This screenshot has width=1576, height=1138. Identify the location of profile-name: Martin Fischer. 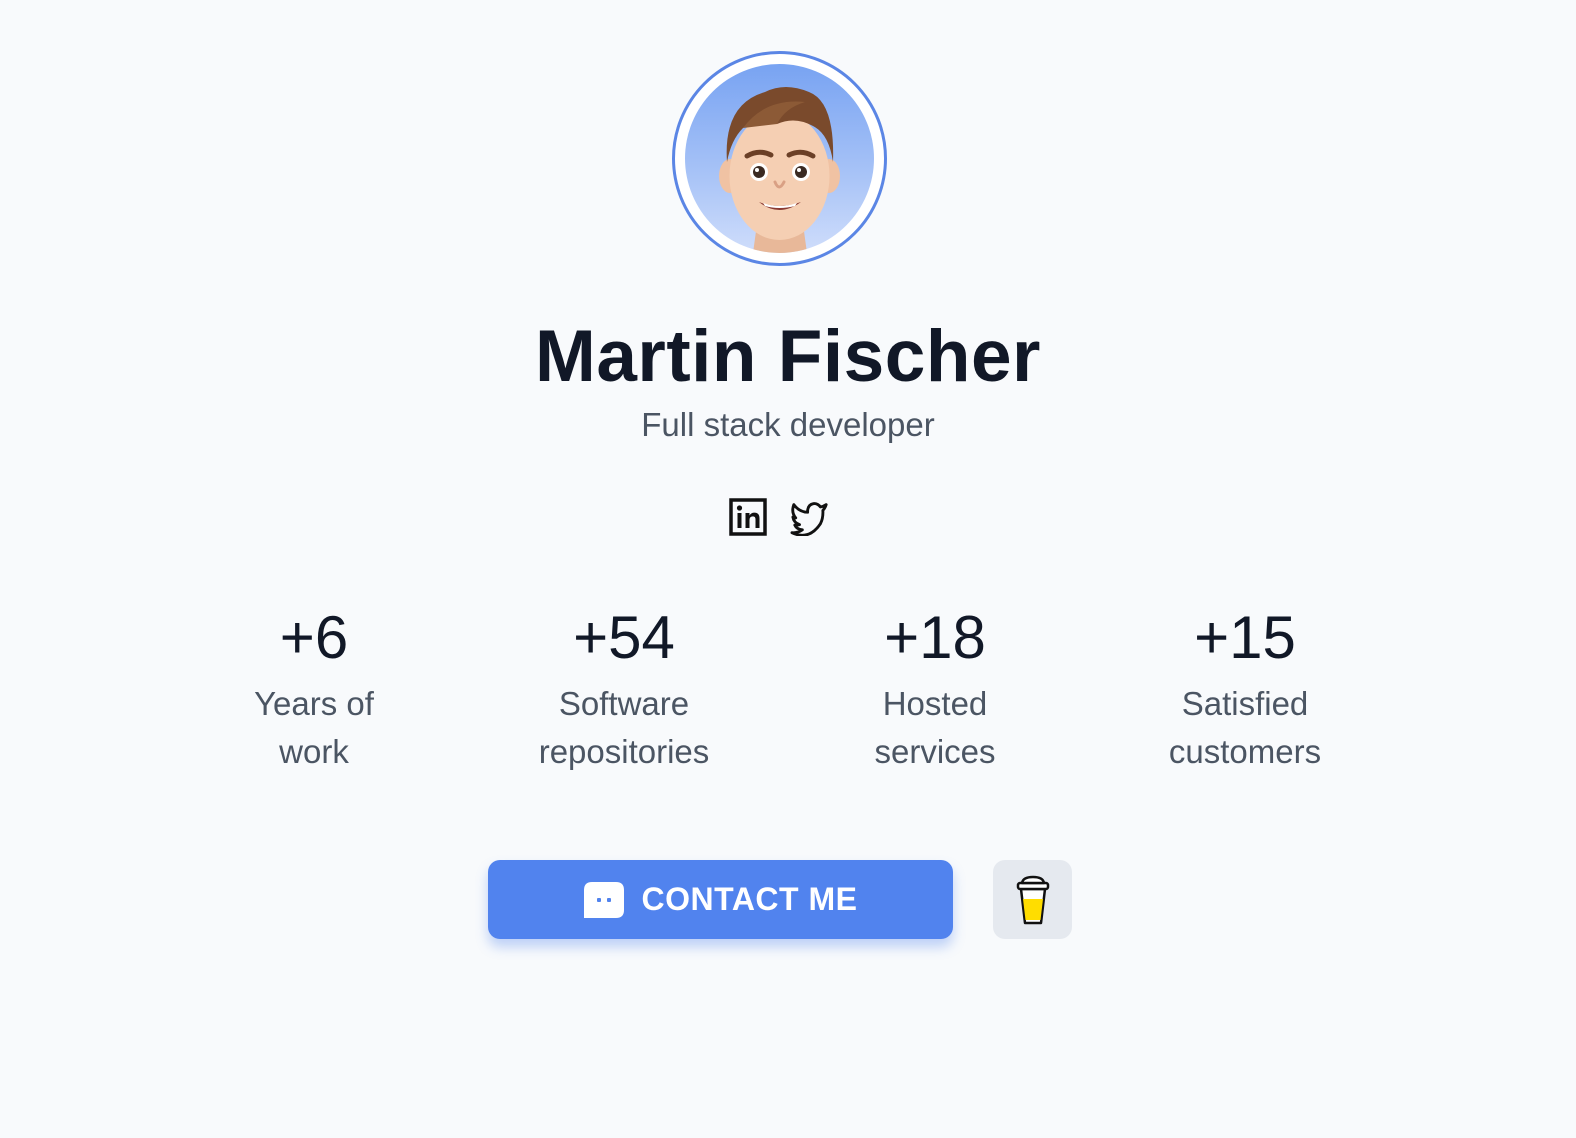
(788, 356).